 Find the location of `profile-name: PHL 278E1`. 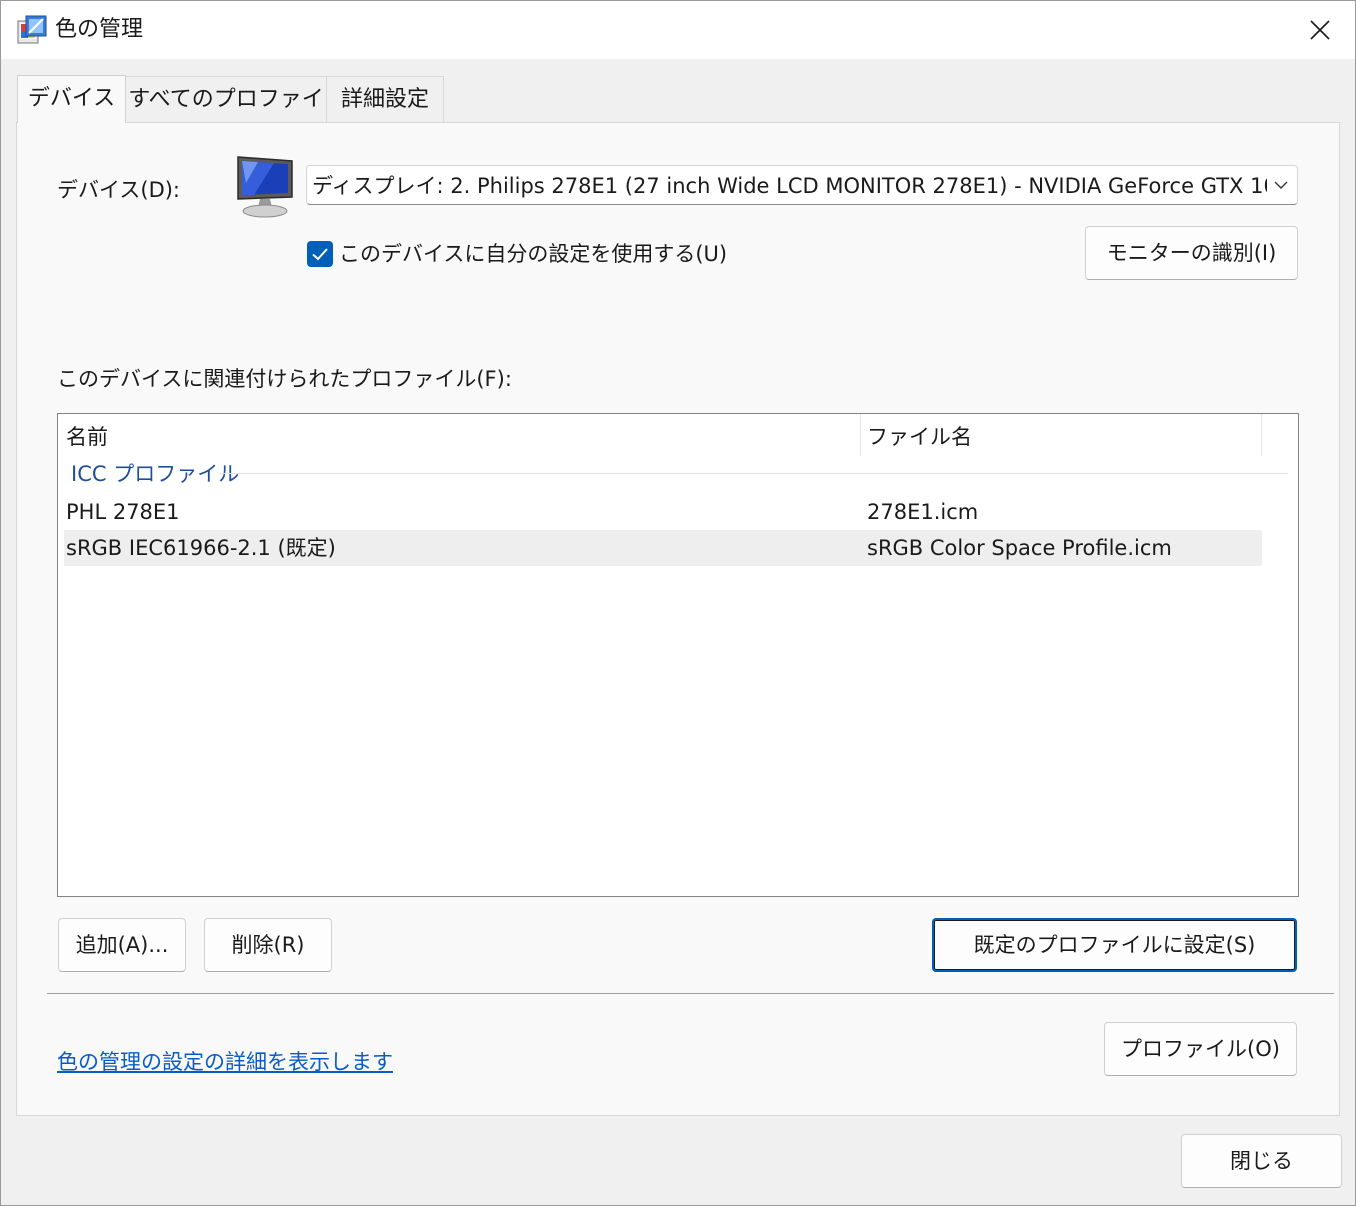

profile-name: PHL 278E1 is located at coordinates (123, 512).